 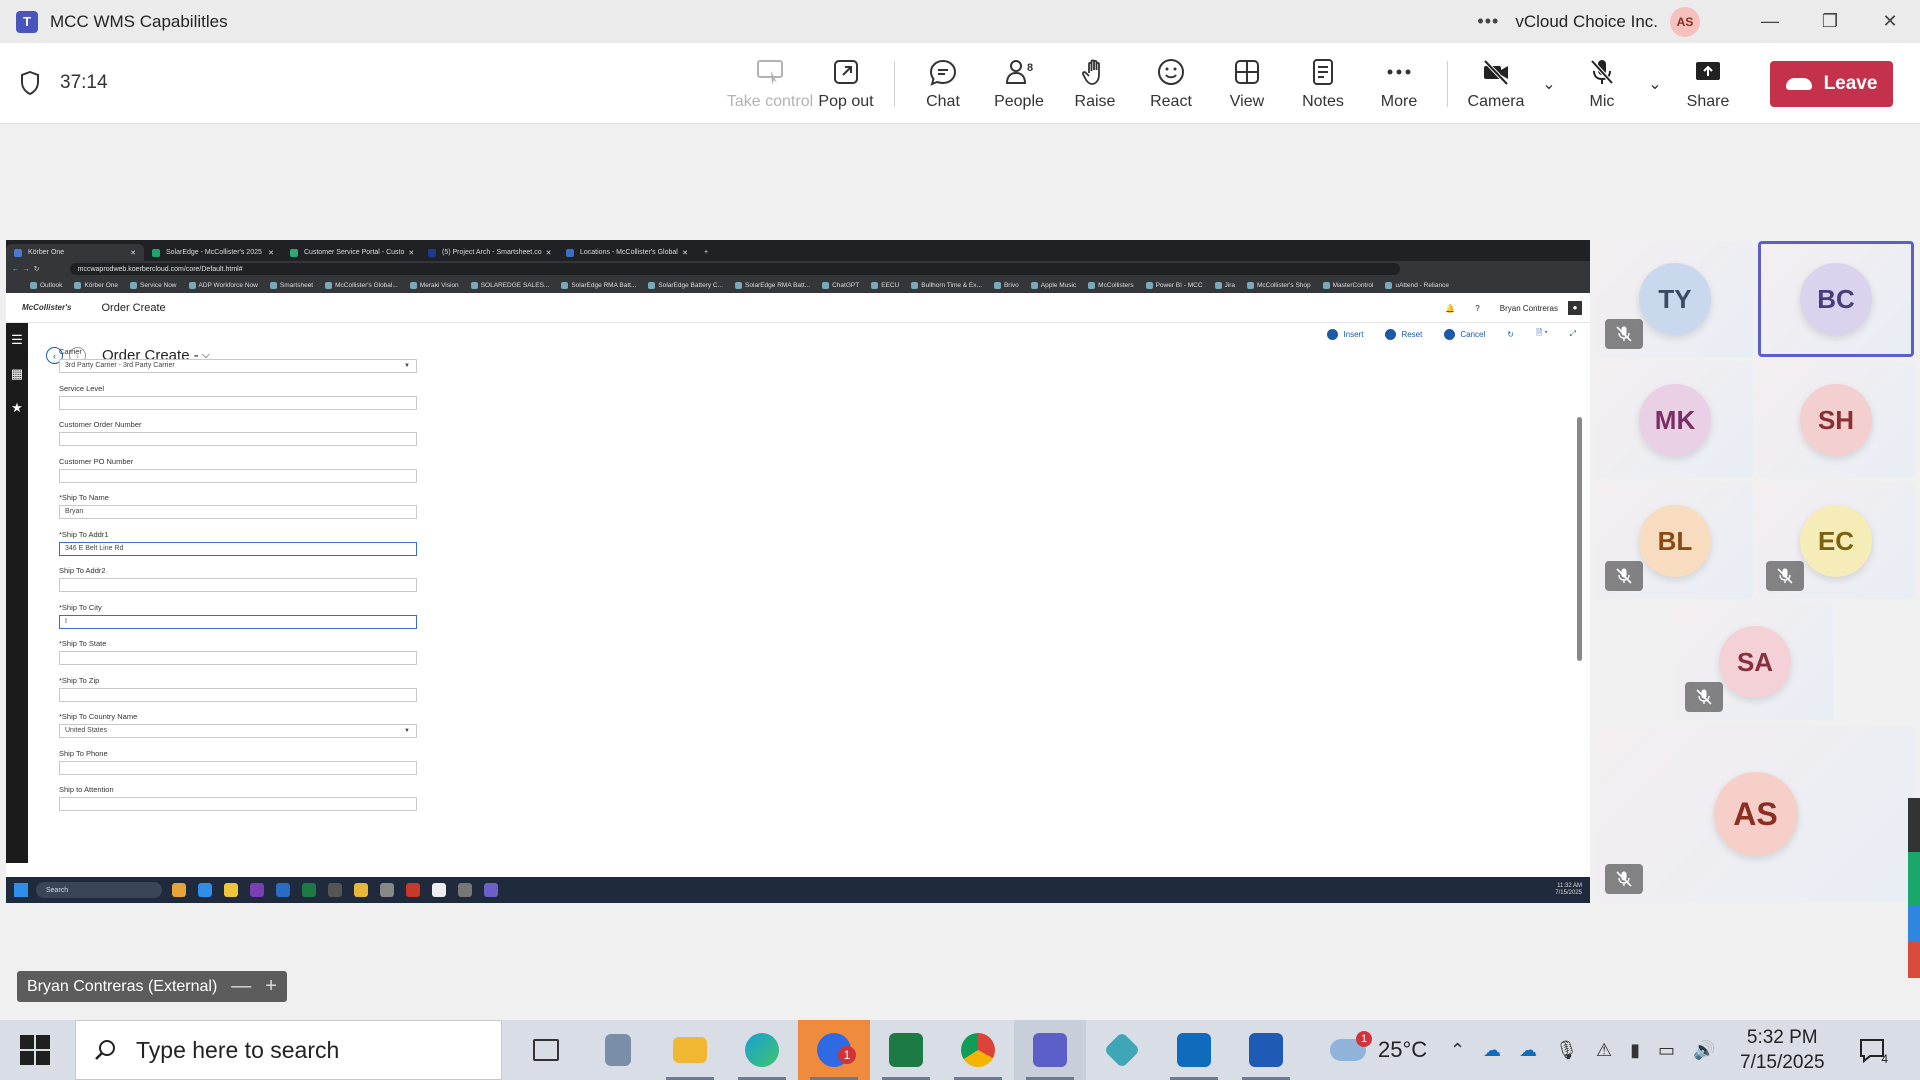 I want to click on help-icon: ?, so click(x=1477, y=308).